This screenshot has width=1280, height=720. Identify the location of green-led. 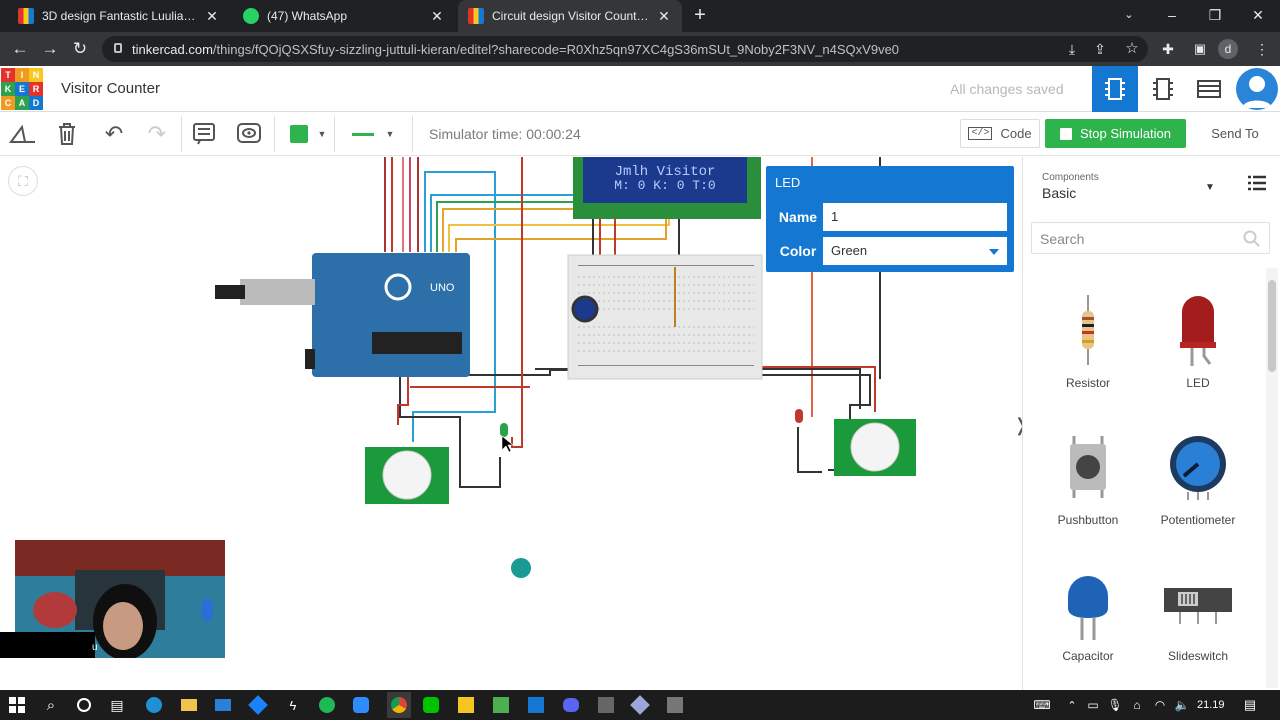
(504, 430).